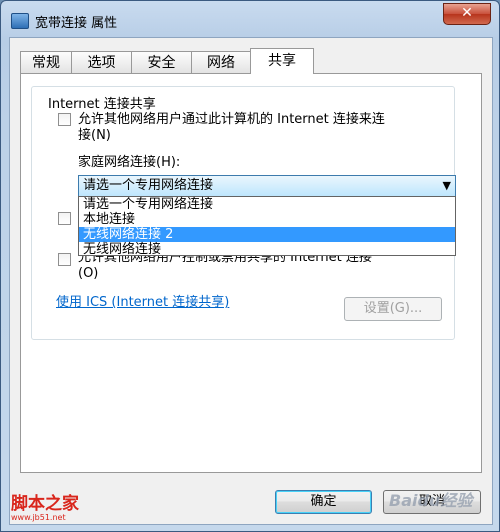 The height and width of the screenshot is (532, 500). What do you see at coordinates (148, 185) in the screenshot?
I see `home-network-selected: 请选一个专用网络连接` at bounding box center [148, 185].